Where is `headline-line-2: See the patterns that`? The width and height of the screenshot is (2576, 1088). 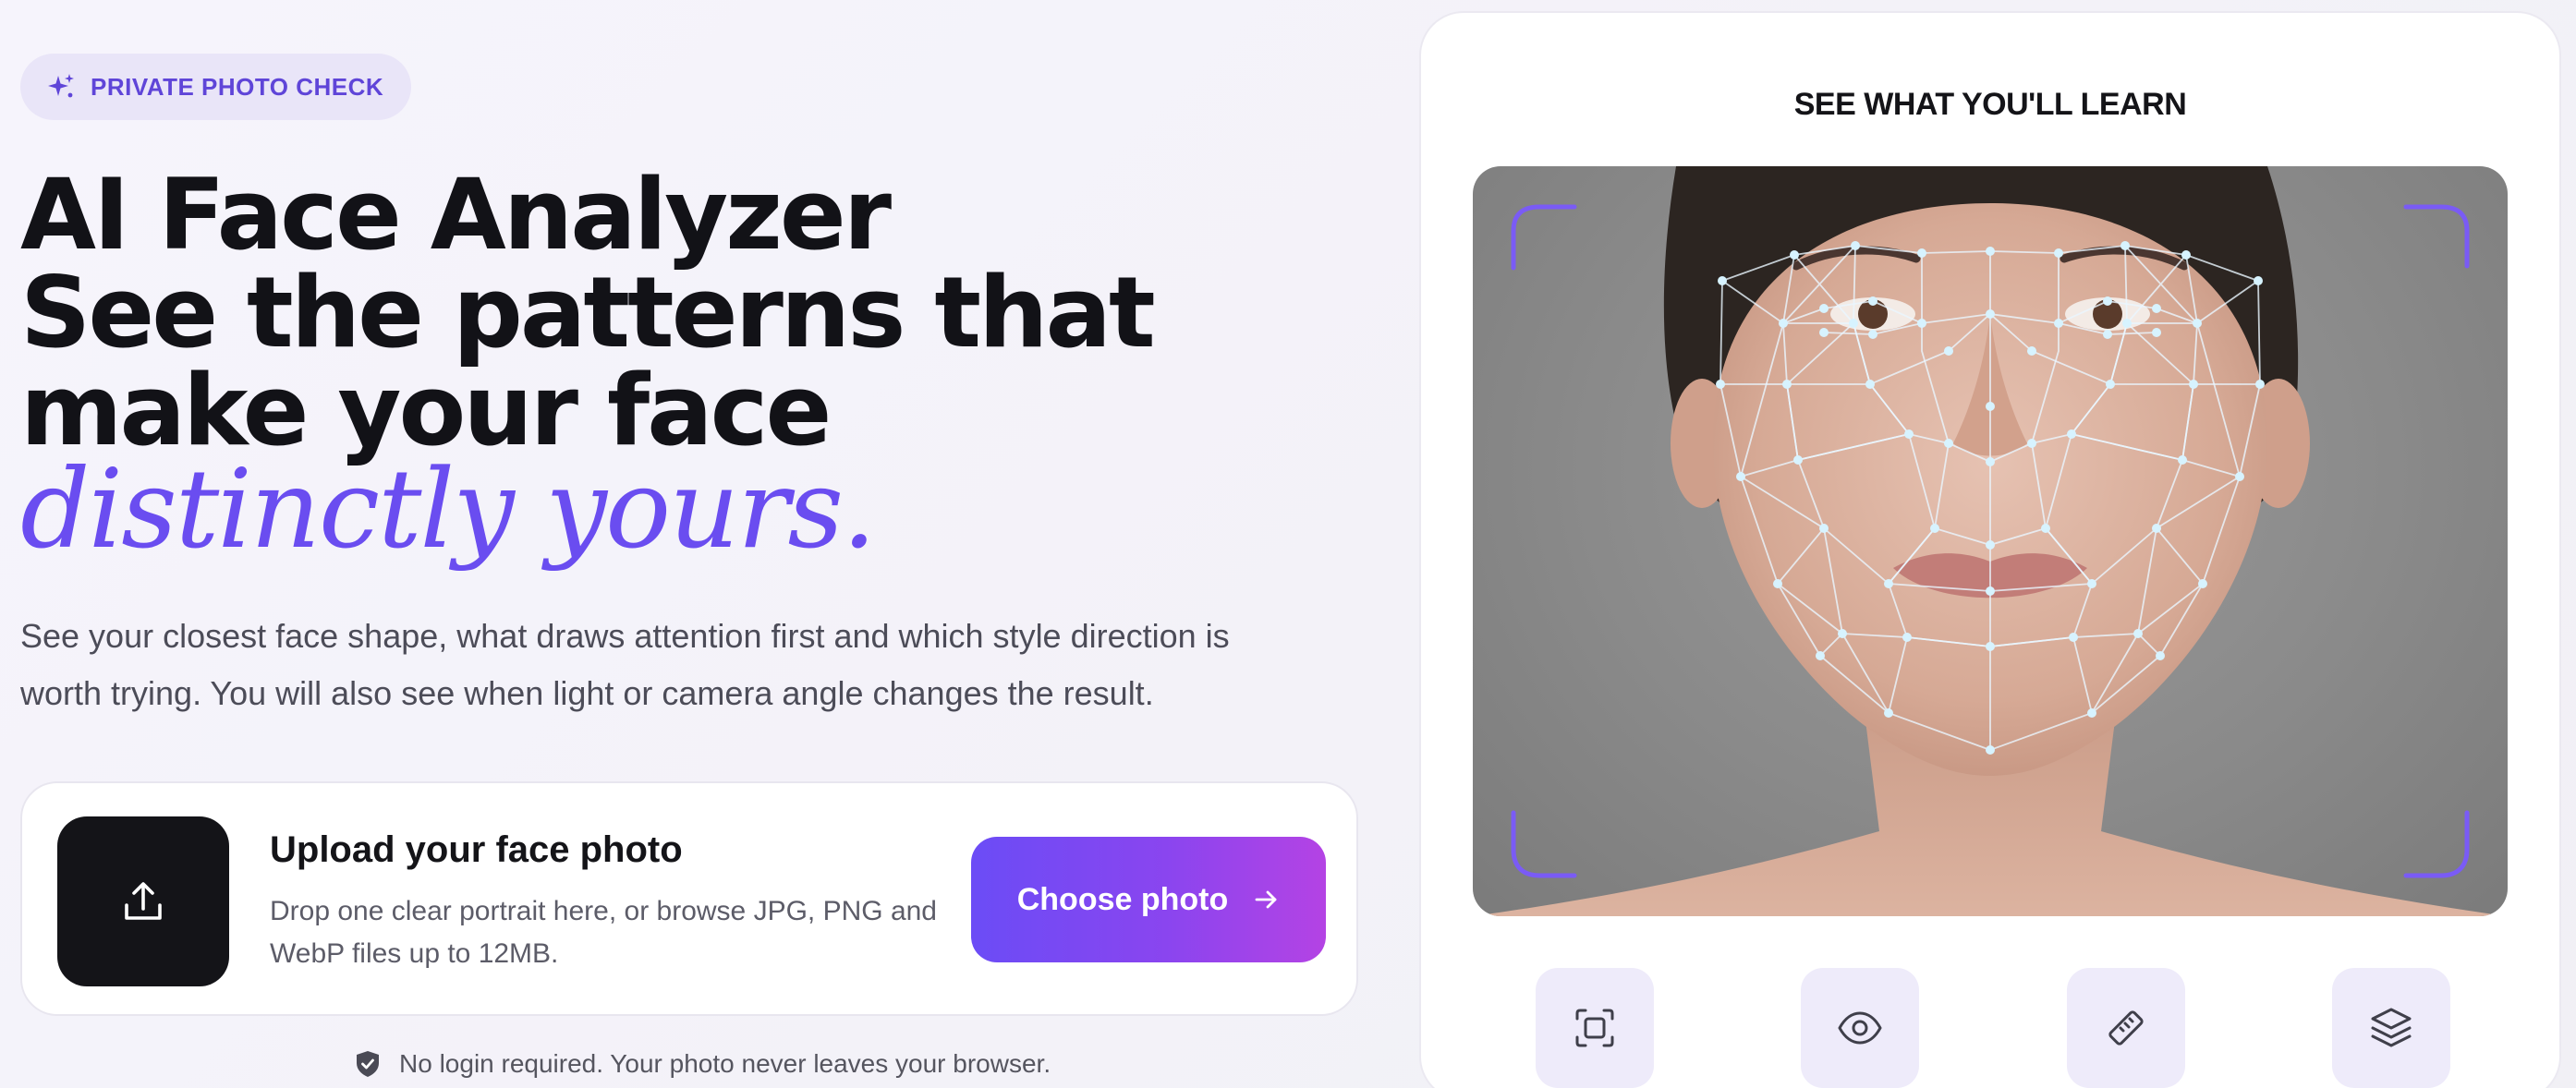
headline-line-2: See the patterns that is located at coordinates (588, 312).